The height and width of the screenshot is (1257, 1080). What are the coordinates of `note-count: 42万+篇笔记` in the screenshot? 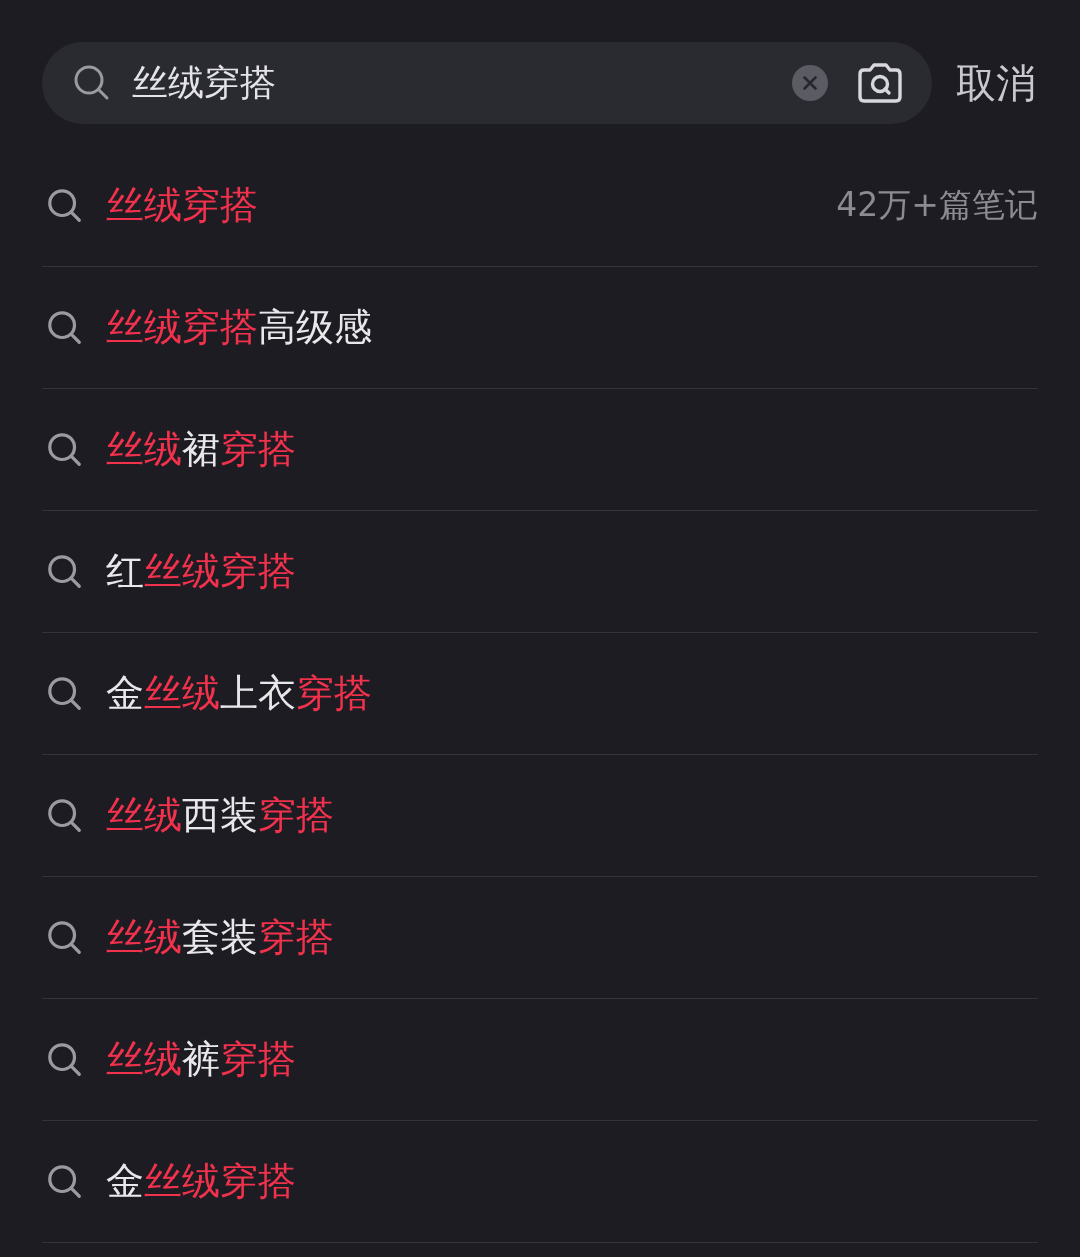 It's located at (937, 205).